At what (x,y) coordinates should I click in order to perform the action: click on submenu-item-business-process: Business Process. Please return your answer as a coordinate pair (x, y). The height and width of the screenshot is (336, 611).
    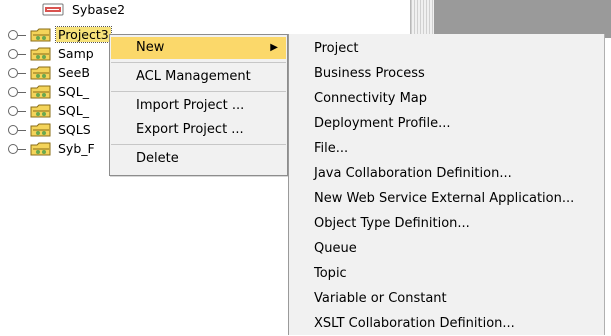
    Looking at the image, I should click on (446, 73).